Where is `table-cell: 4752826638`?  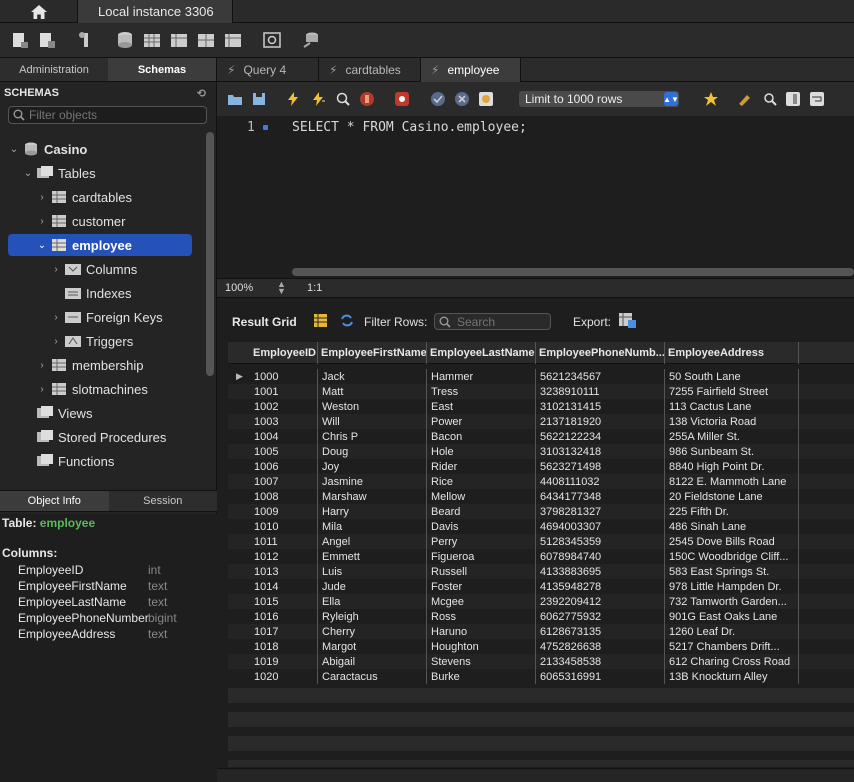 table-cell: 4752826638 is located at coordinates (600, 646).